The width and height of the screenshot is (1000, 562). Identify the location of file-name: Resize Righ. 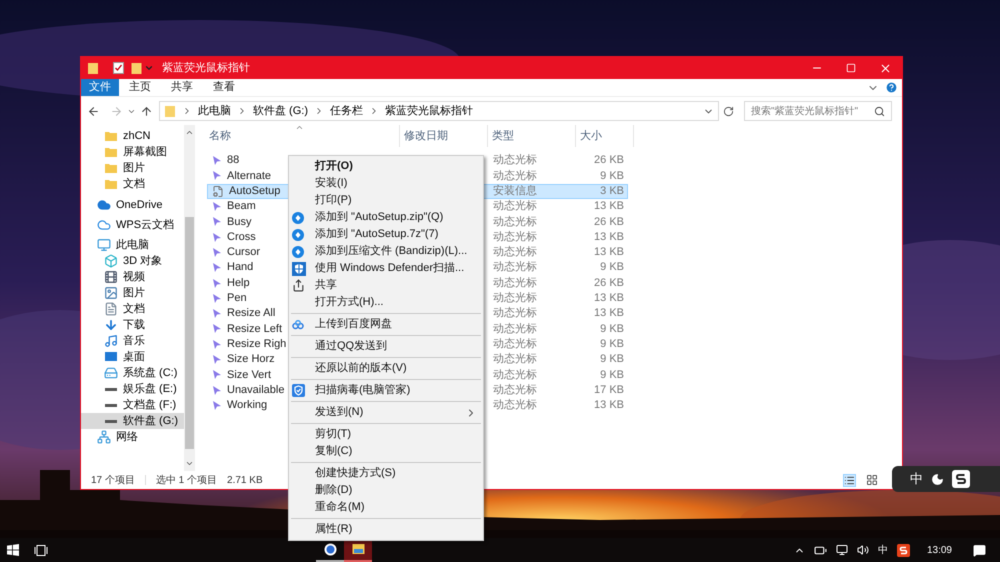
(256, 344).